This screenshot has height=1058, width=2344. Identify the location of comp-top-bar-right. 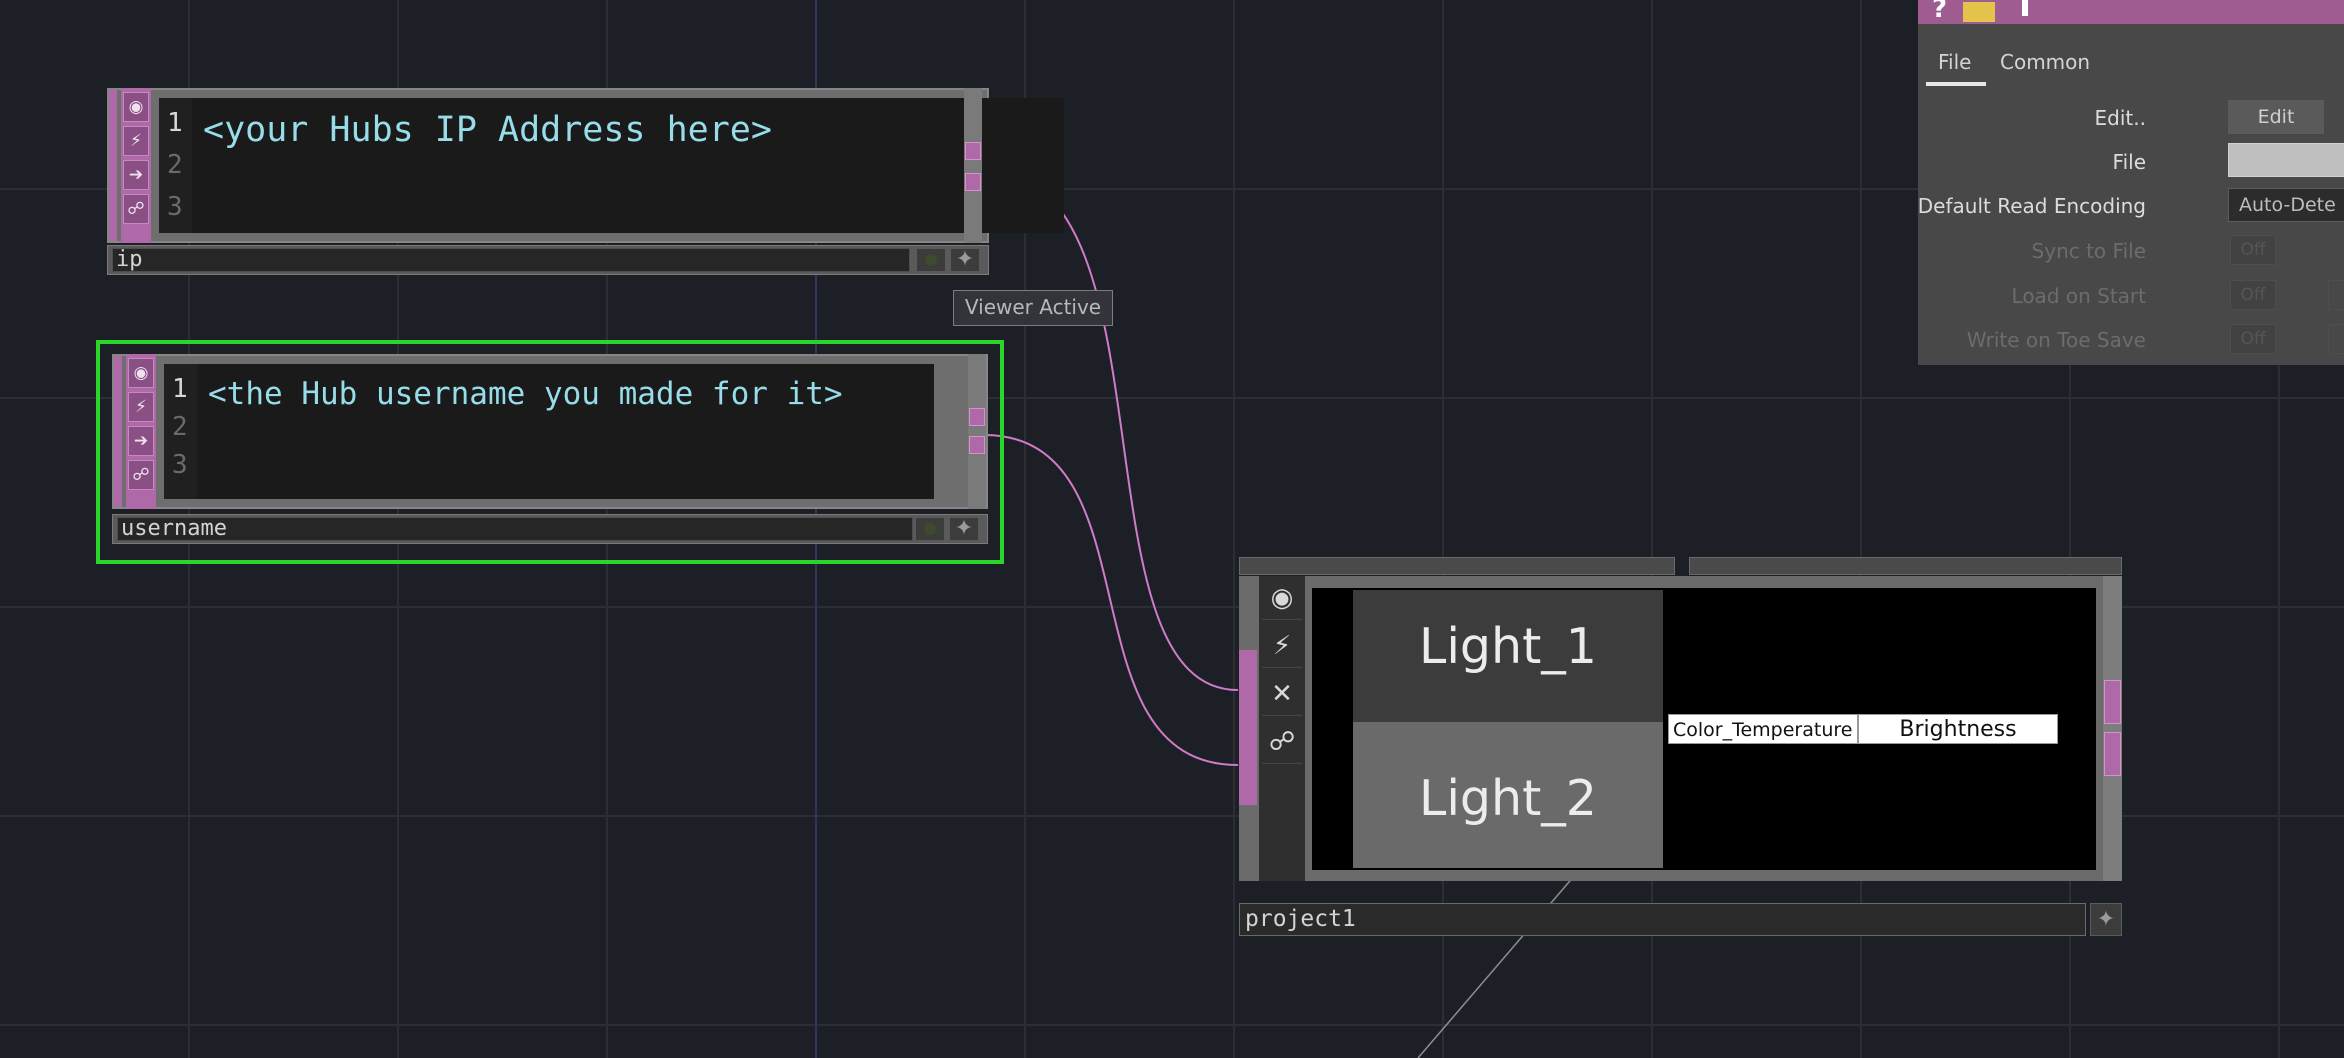
(1905, 566).